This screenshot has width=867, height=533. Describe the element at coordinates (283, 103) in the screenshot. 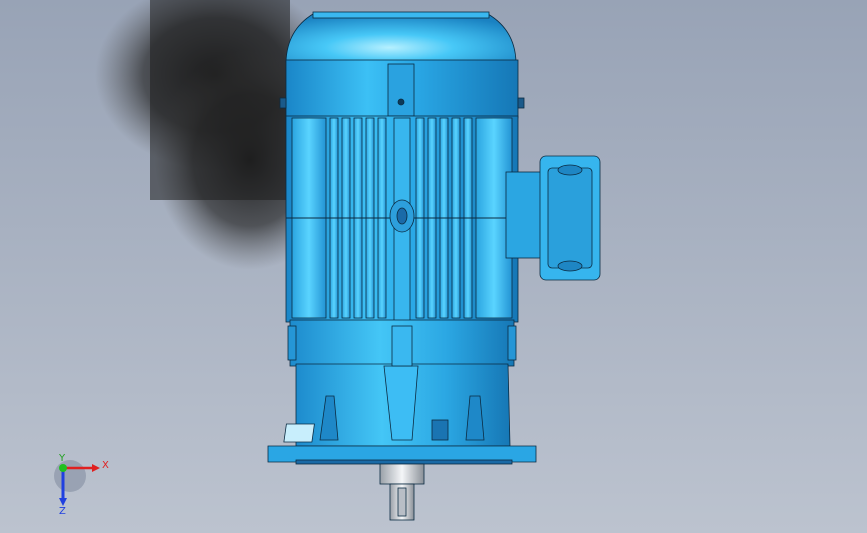

I see `left-bolt` at that location.